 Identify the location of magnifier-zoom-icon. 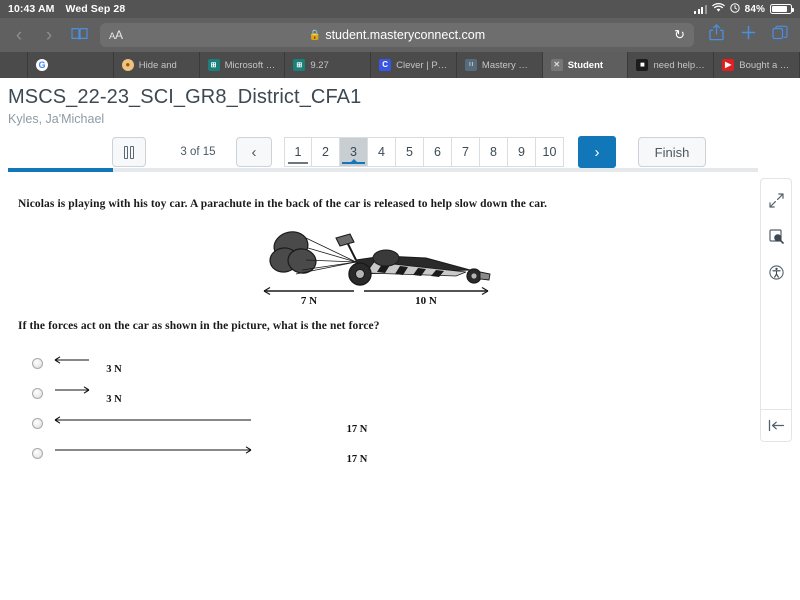
(776, 236).